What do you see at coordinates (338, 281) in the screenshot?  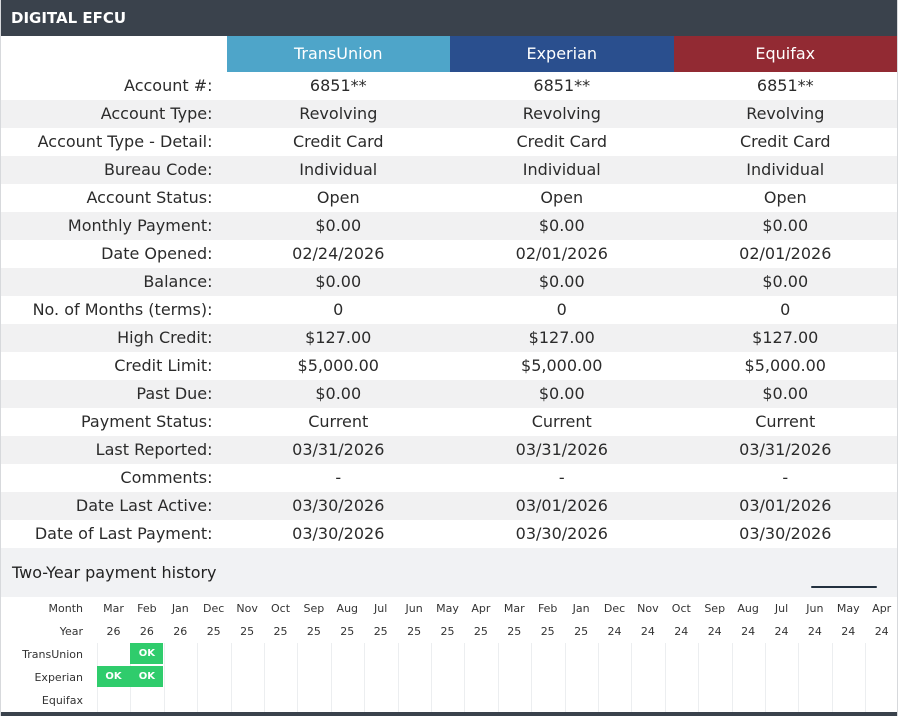 I see `detail-value-transunion: $0.00` at bounding box center [338, 281].